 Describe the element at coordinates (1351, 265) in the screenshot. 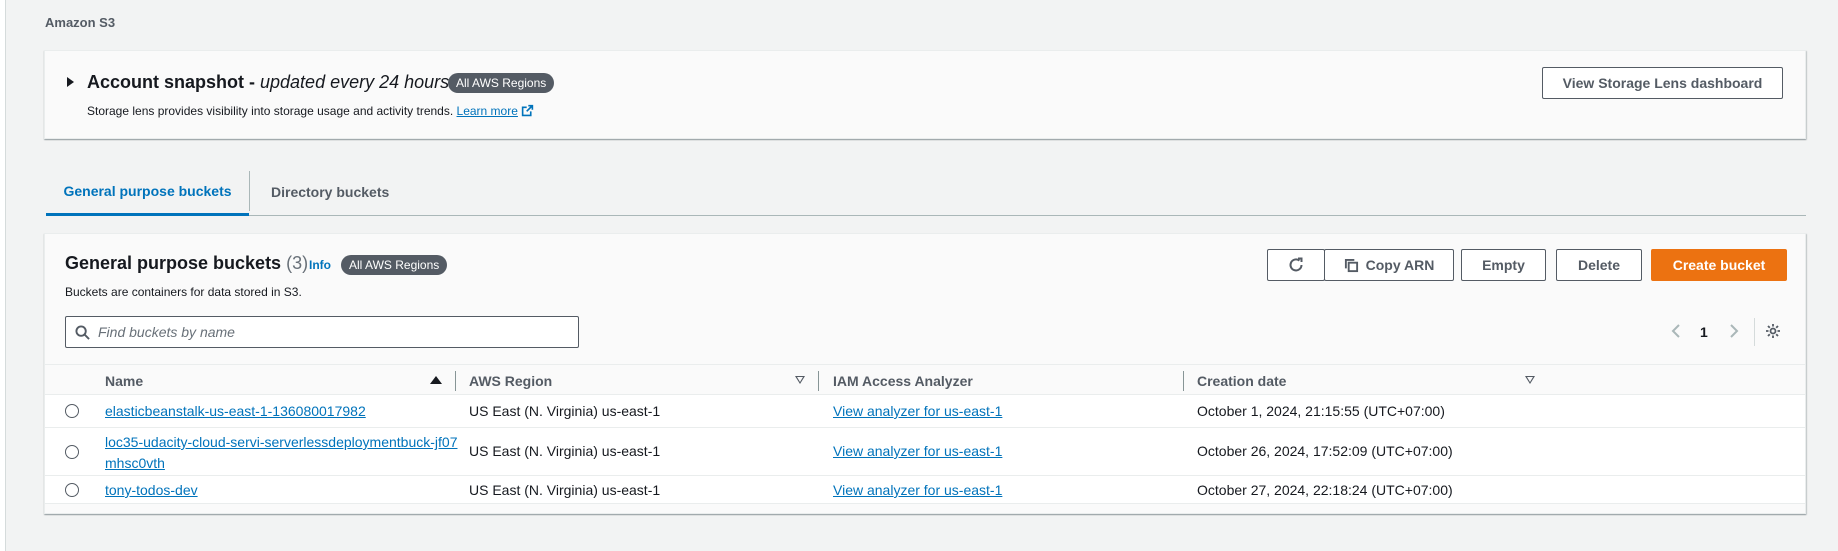

I see `copy-icon` at that location.